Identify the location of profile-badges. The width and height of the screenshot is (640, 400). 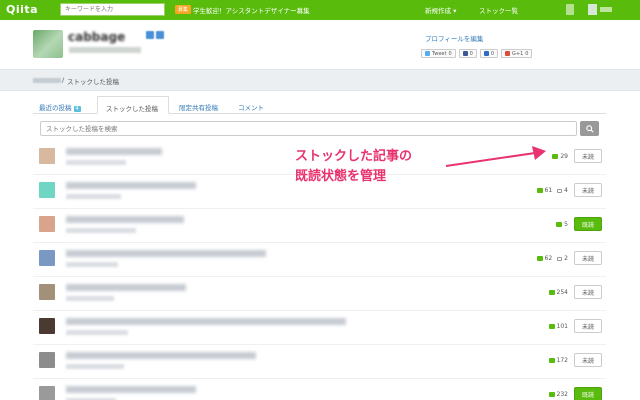
(156, 36).